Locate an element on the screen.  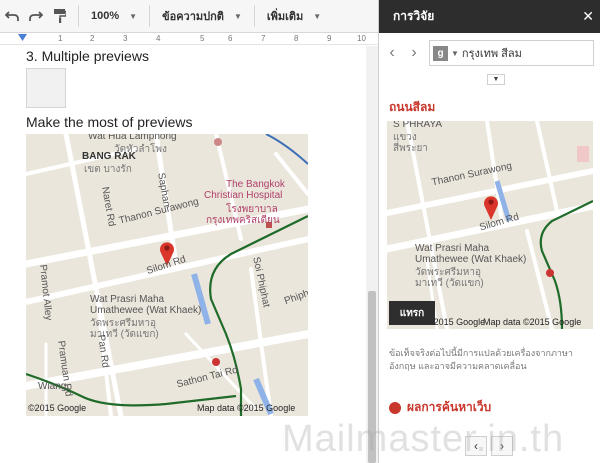
map-label: มาเทวี (วัดแขก) is located at coordinates (449, 283).